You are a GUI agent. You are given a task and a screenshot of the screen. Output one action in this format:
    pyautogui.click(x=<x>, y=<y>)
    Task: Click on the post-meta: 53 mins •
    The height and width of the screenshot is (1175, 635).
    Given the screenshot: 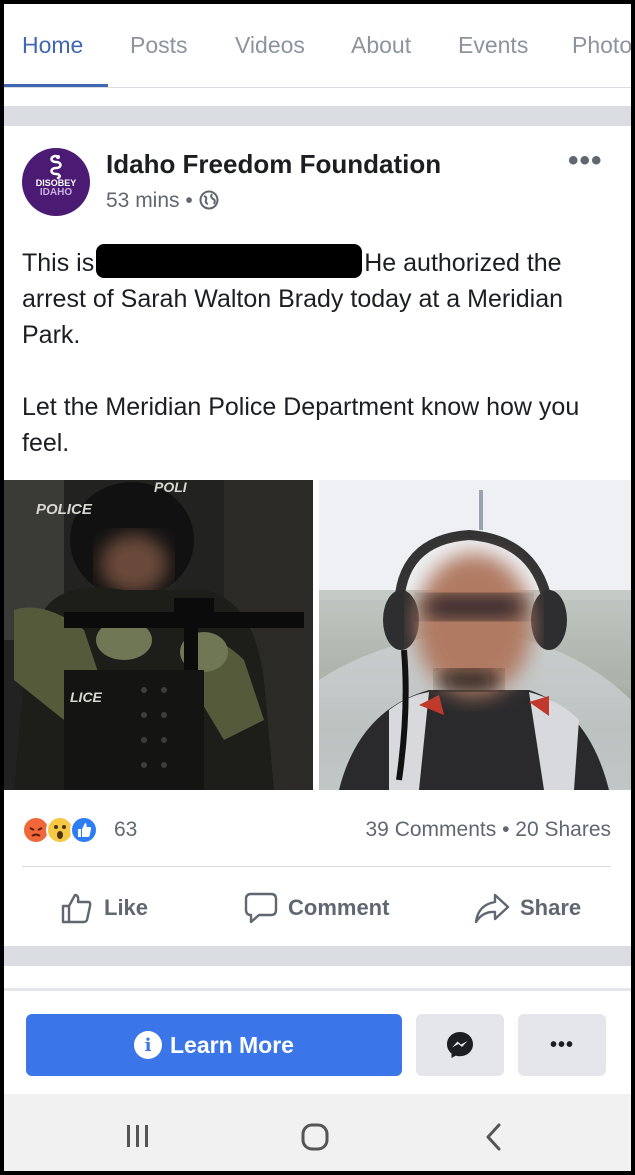 What is the action you would take?
    pyautogui.click(x=162, y=201)
    